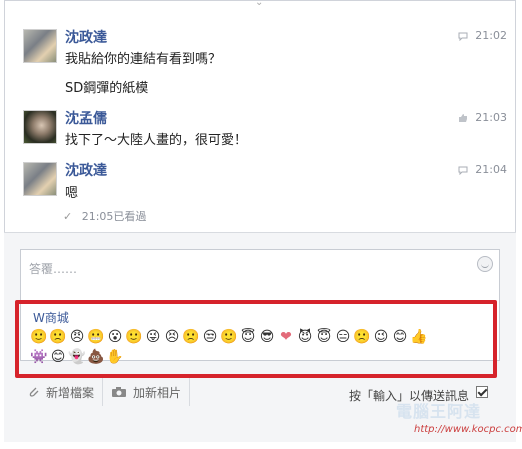 The image size is (522, 449). Describe the element at coordinates (439, 411) in the screenshot. I see `watermark-logo: 電腦王阿達` at that location.